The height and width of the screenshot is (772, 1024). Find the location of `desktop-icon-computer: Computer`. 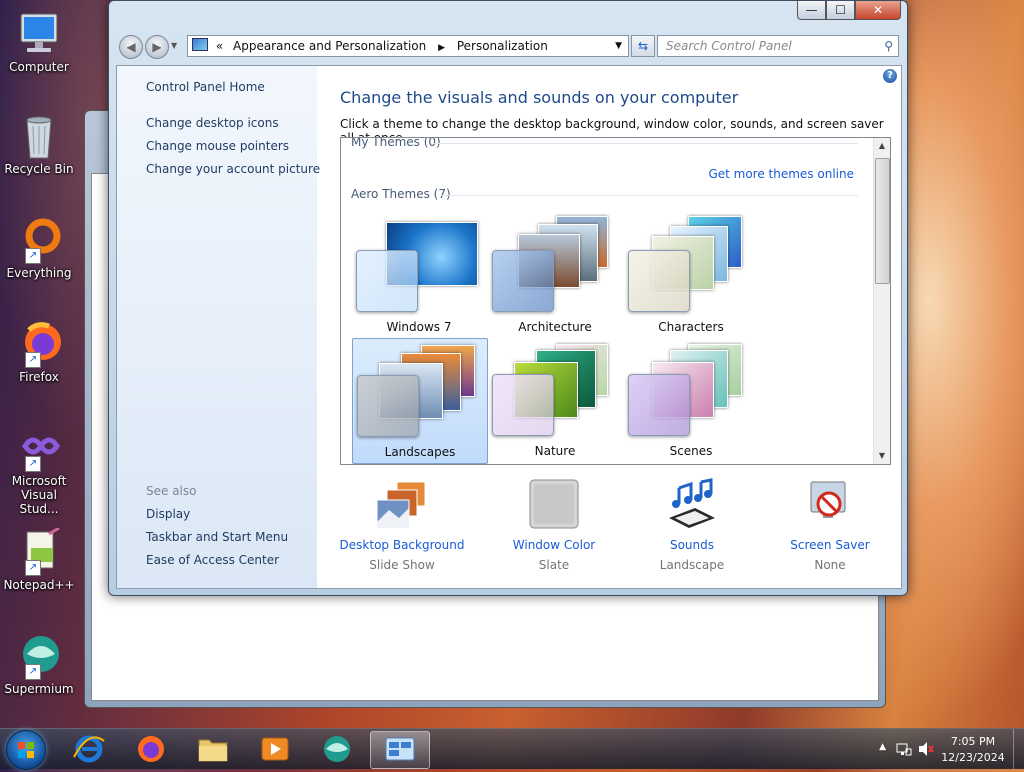

desktop-icon-computer: Computer is located at coordinates (39, 42).